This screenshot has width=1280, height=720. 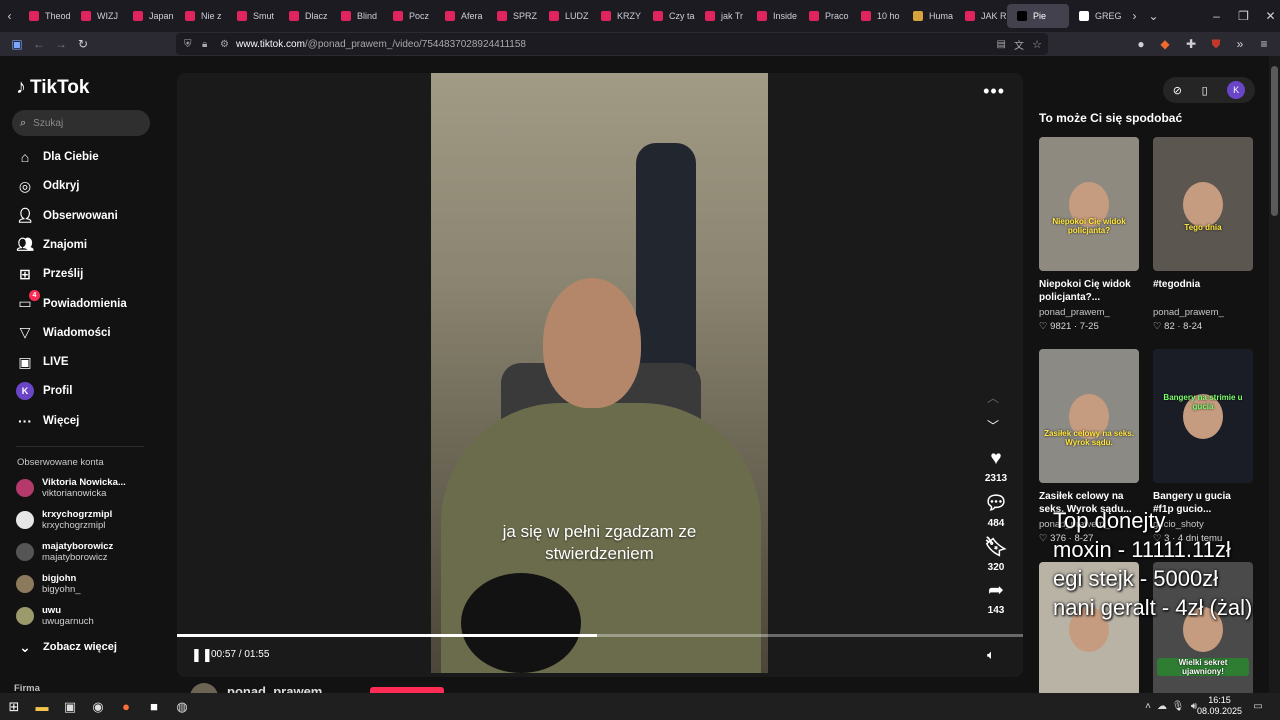 I want to click on video-progress-bar, so click(x=600, y=635).